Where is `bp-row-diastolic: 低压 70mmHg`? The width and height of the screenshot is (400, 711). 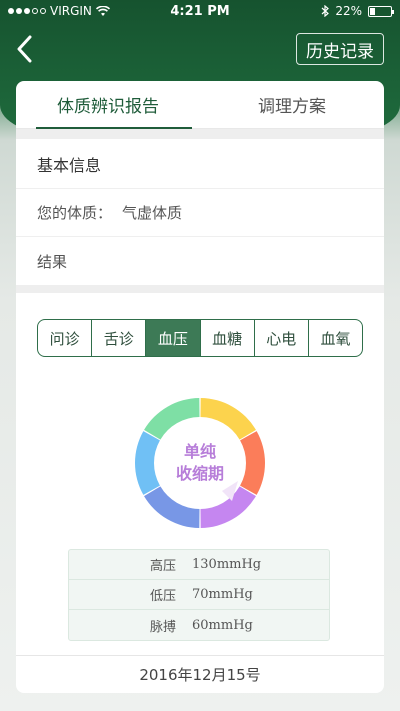
bp-row-diastolic: 低压 70mmHg is located at coordinates (199, 595).